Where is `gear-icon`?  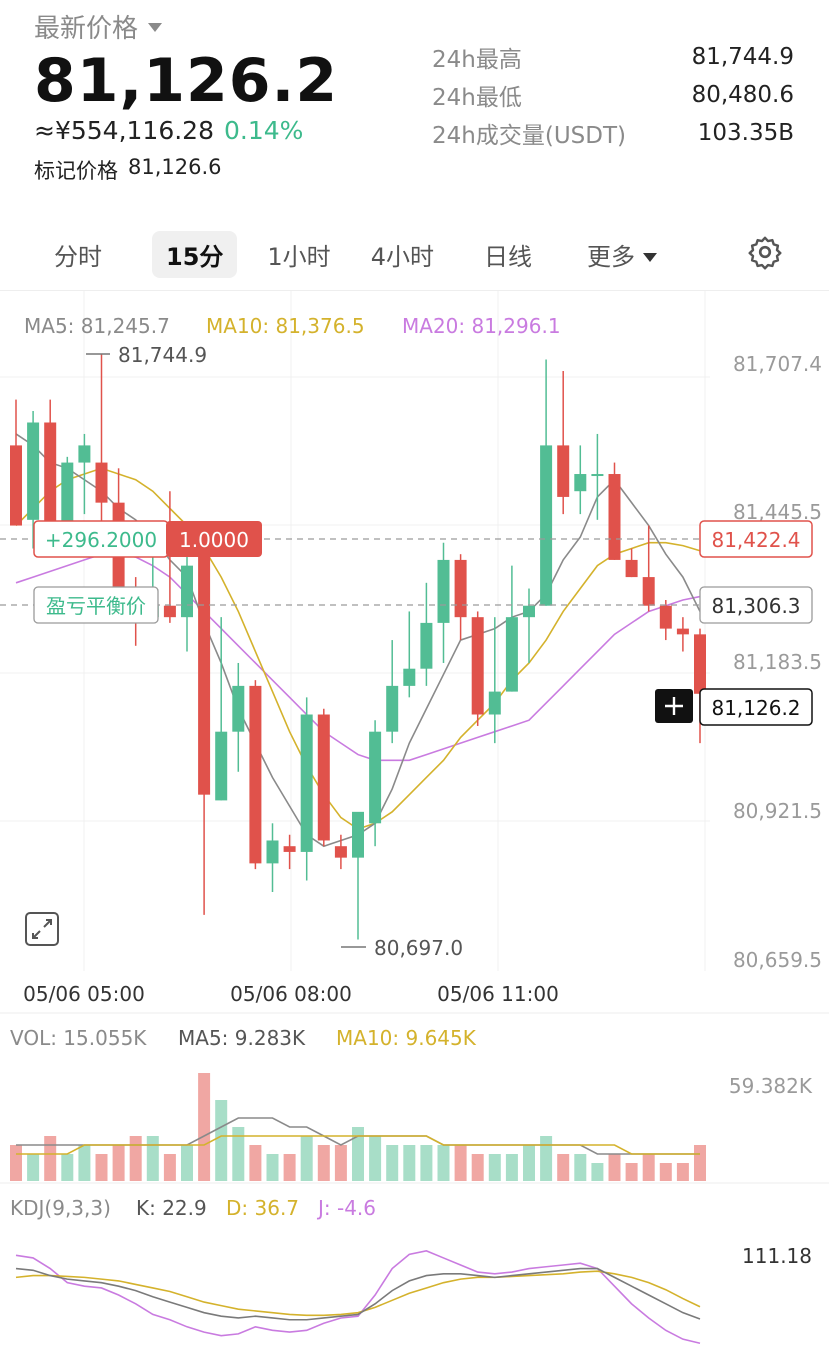
gear-icon is located at coordinates (765, 252).